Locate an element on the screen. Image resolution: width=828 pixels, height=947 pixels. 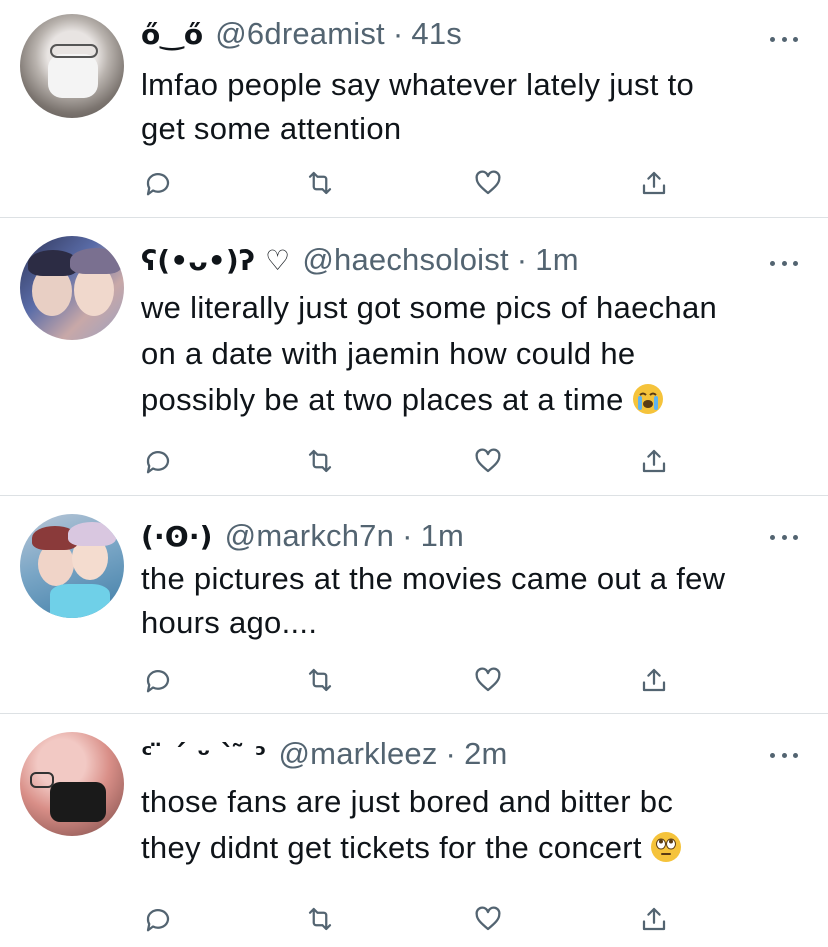
tweet-header: ʕ(•ᴗ•)ʔ ♡ @haechsoloist · 1m is located at coordinates (360, 260).